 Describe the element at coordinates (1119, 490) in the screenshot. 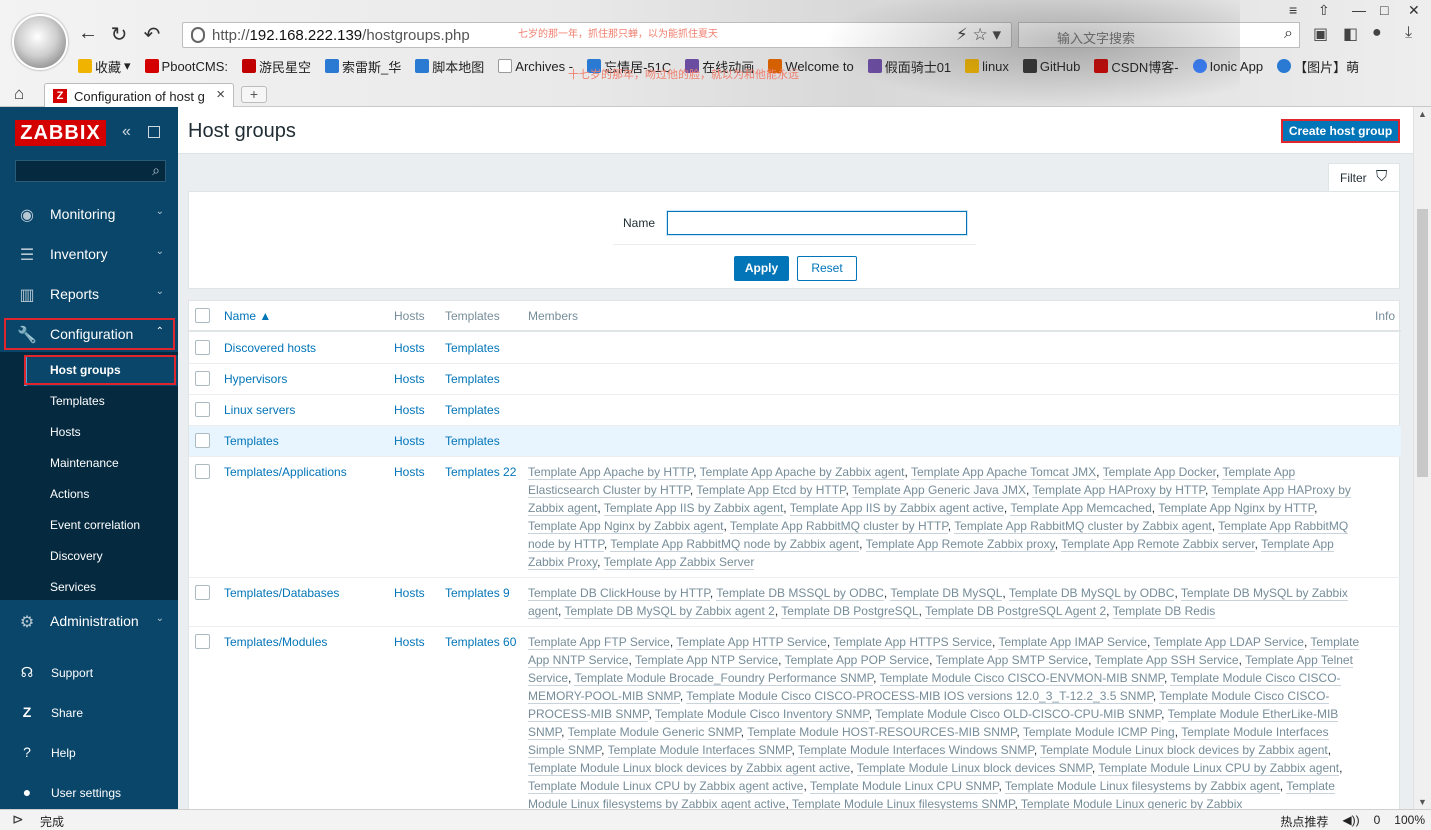

I see `member-template-link: Template App HAProxy by HTTP` at that location.